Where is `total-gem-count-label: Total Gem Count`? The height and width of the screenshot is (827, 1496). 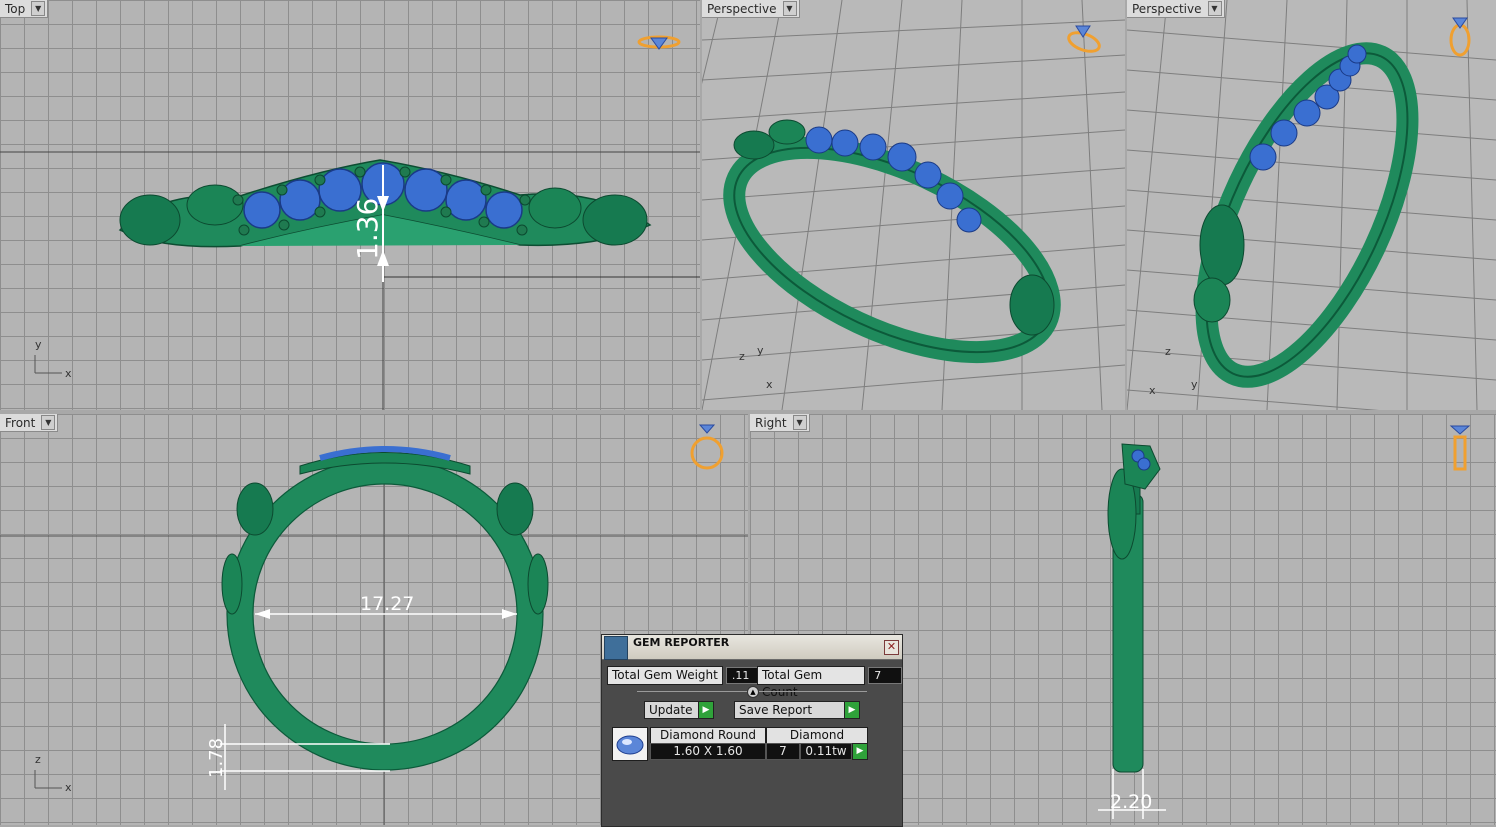
total-gem-count-label: Total Gem Count is located at coordinates (811, 682).